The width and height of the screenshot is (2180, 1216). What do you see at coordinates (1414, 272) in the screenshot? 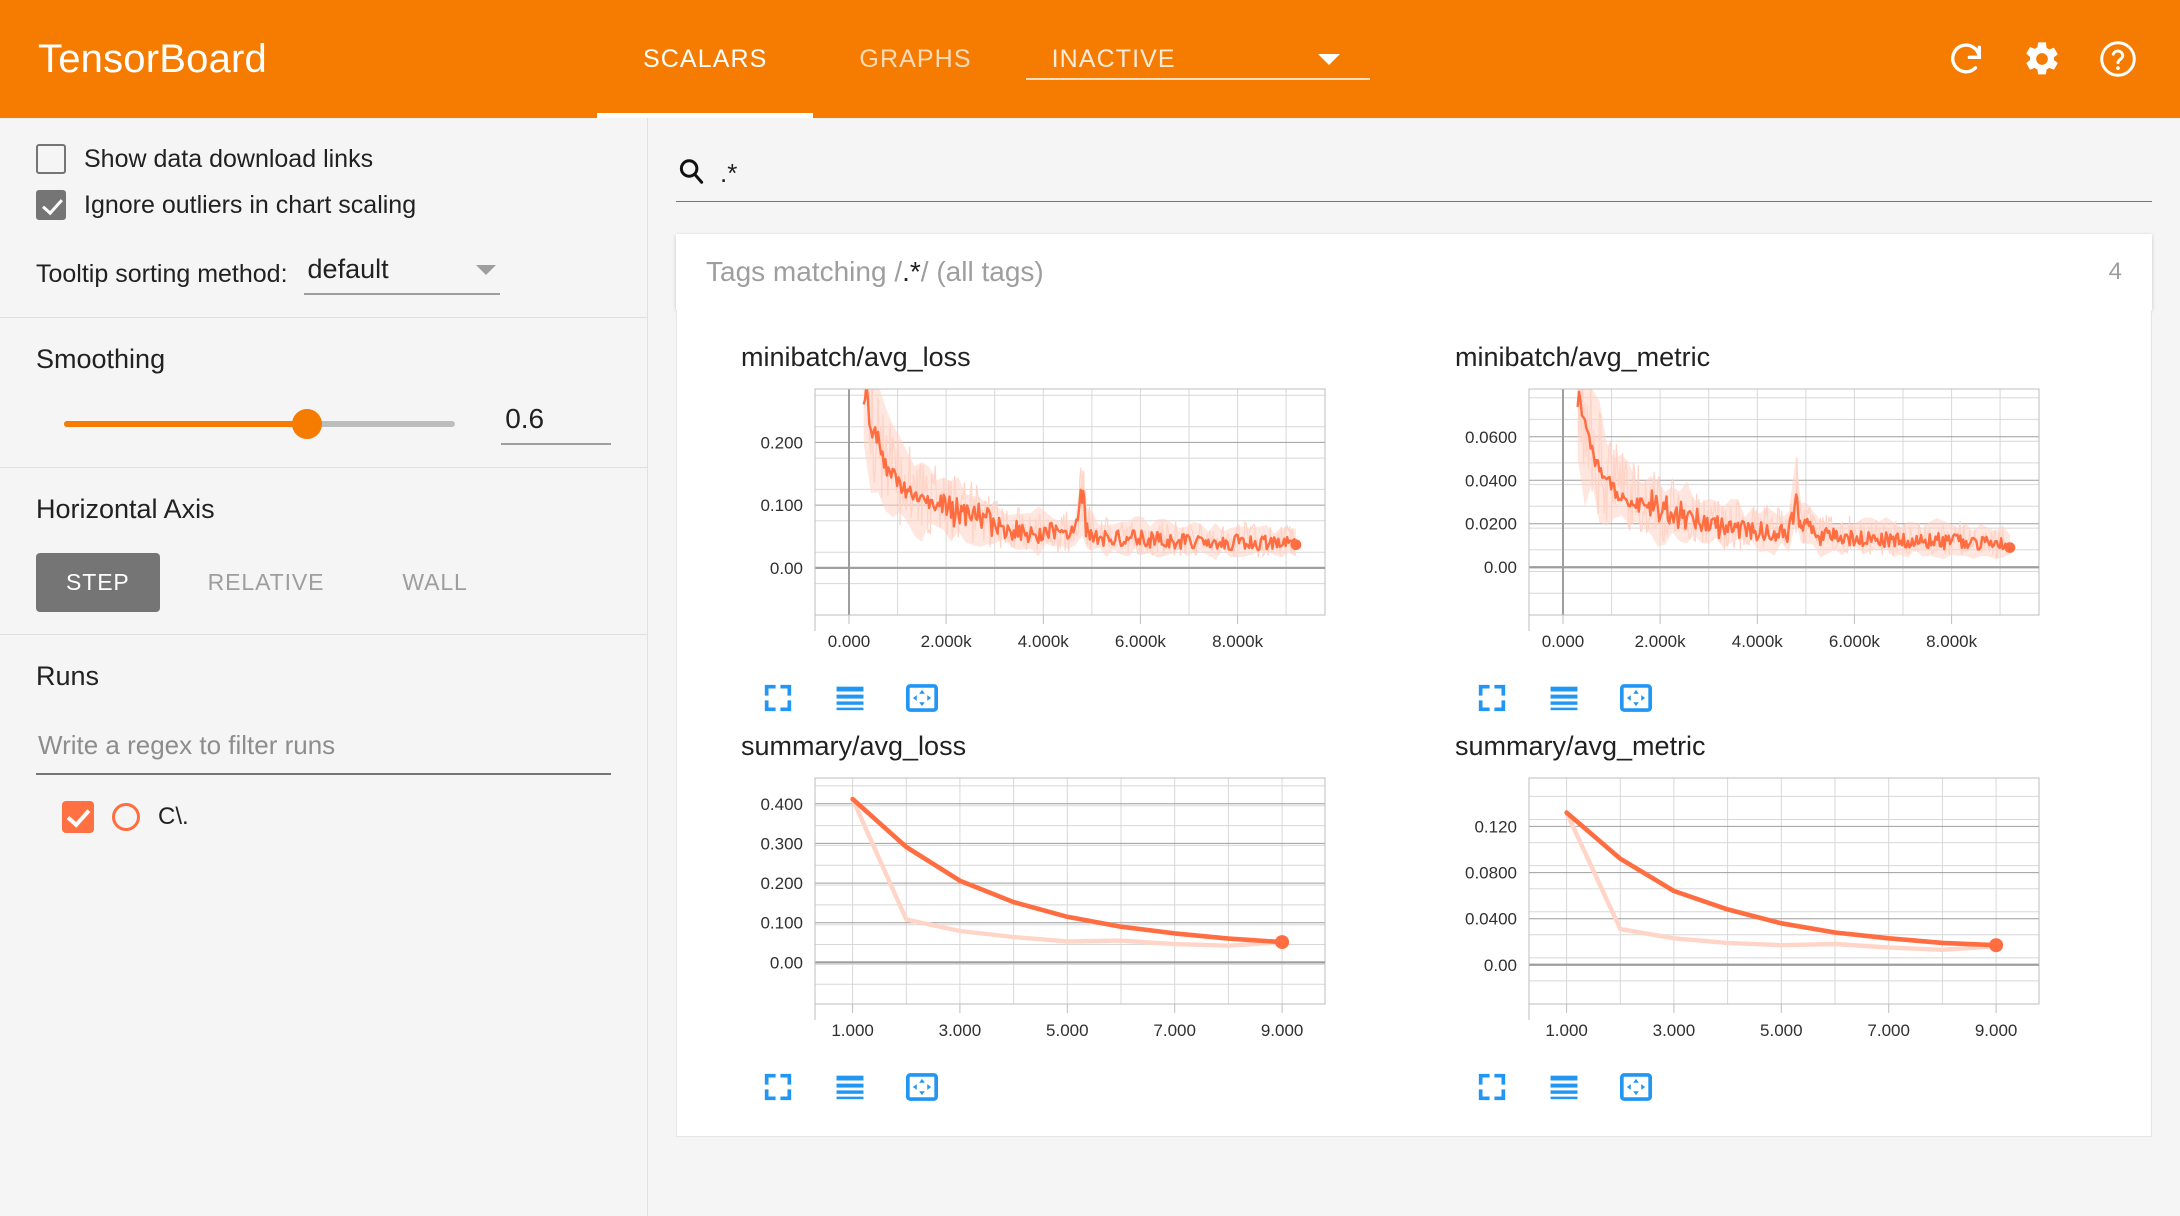
I see `tags-matching-card: Tags matching /.*/ (all tags) 4` at bounding box center [1414, 272].